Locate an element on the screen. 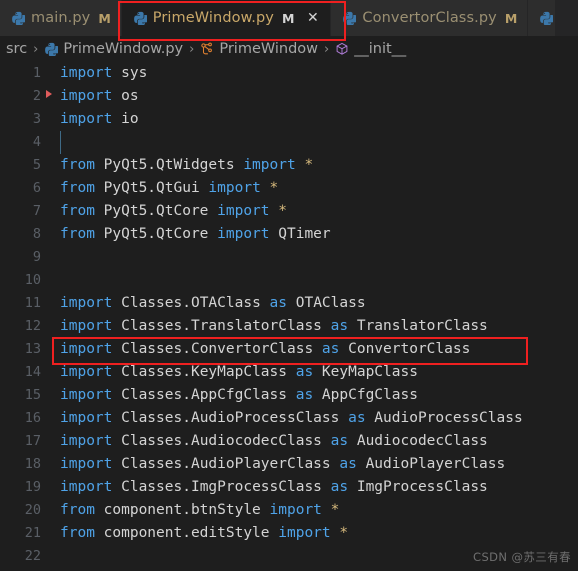 The height and width of the screenshot is (571, 578). breadcrumb-item-src: src is located at coordinates (16, 49).